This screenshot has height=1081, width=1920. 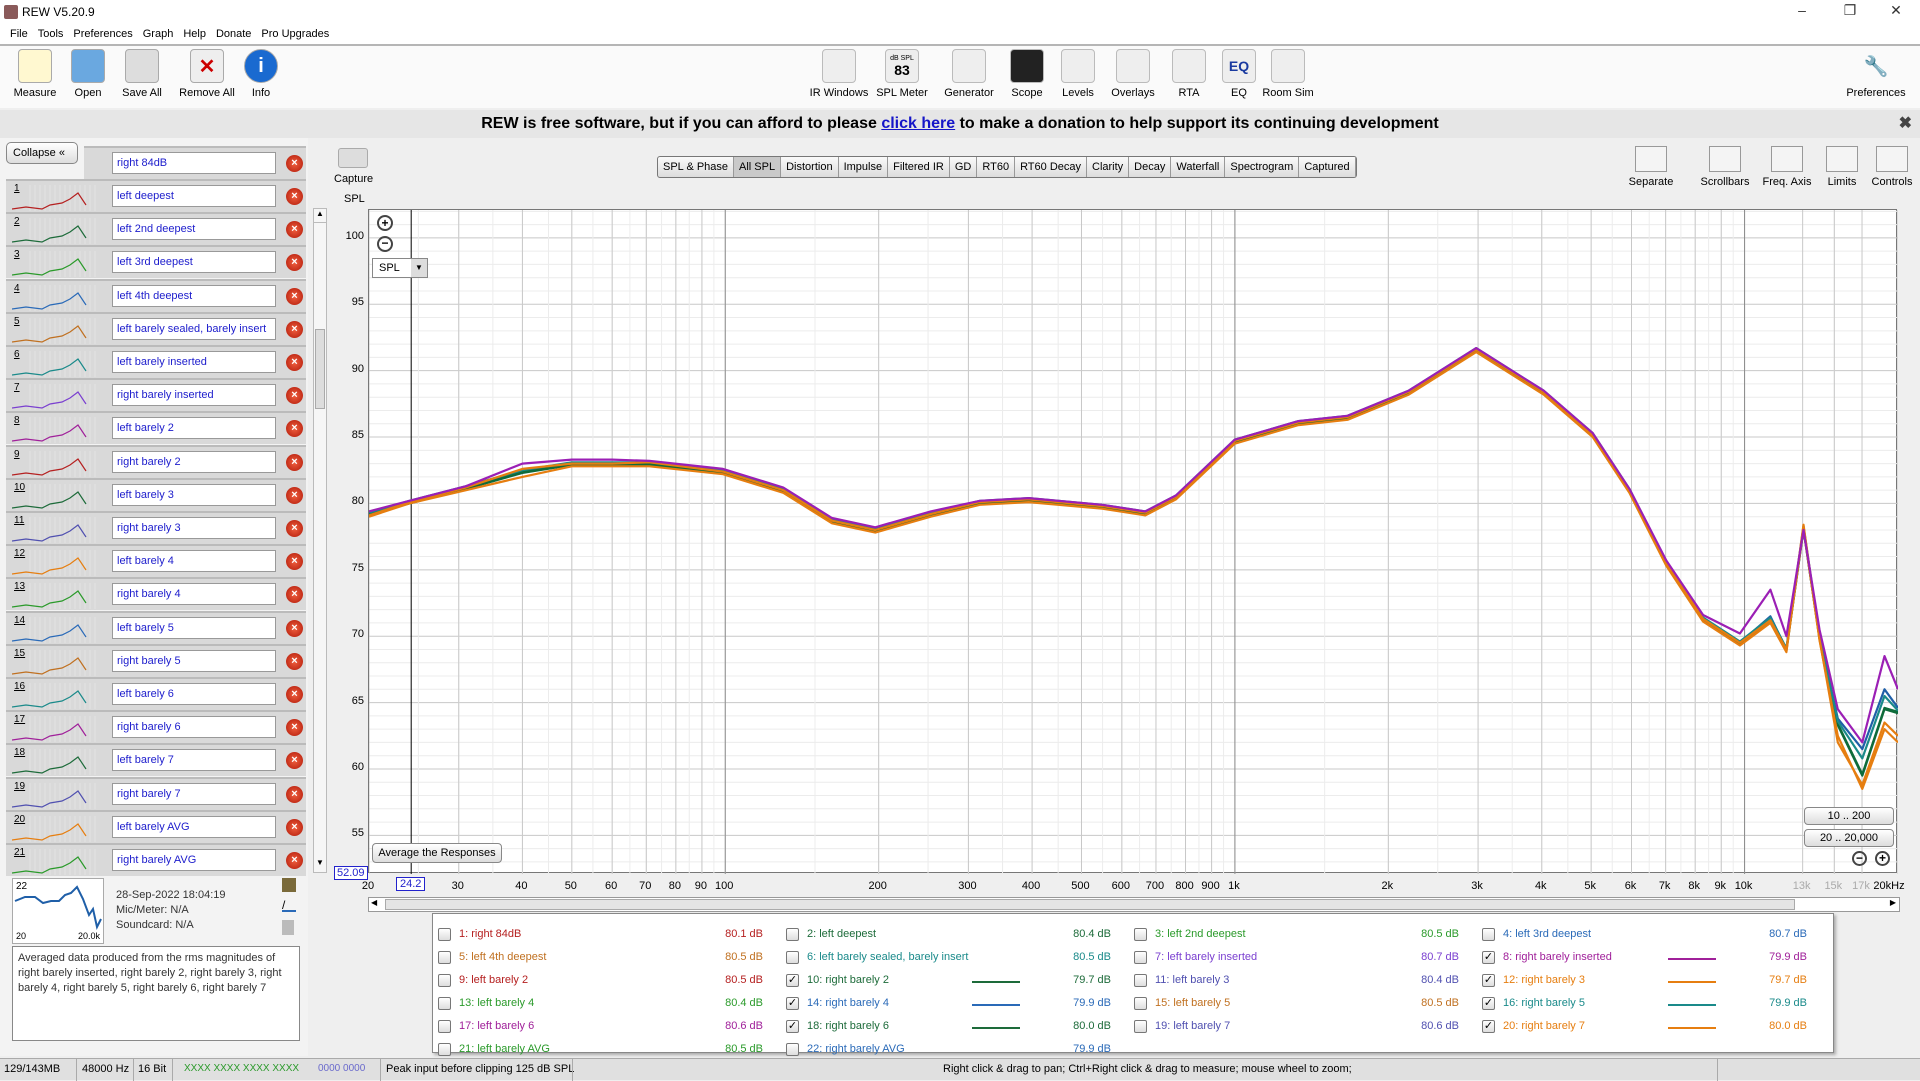 I want to click on measurement-row: 8 left barely 2 ×, so click(x=156, y=428).